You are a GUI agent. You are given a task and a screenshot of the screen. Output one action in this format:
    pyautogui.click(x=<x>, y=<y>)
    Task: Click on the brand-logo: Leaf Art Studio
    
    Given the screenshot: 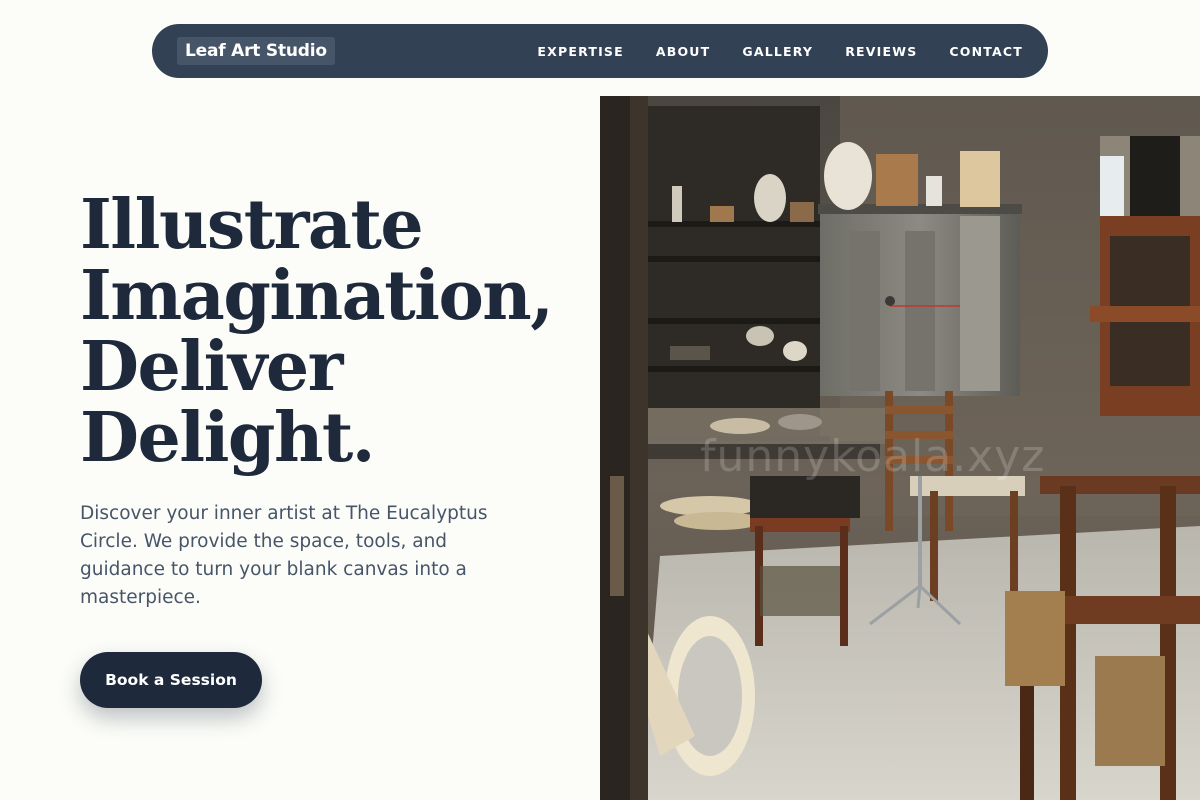 What is the action you would take?
    pyautogui.click(x=256, y=51)
    